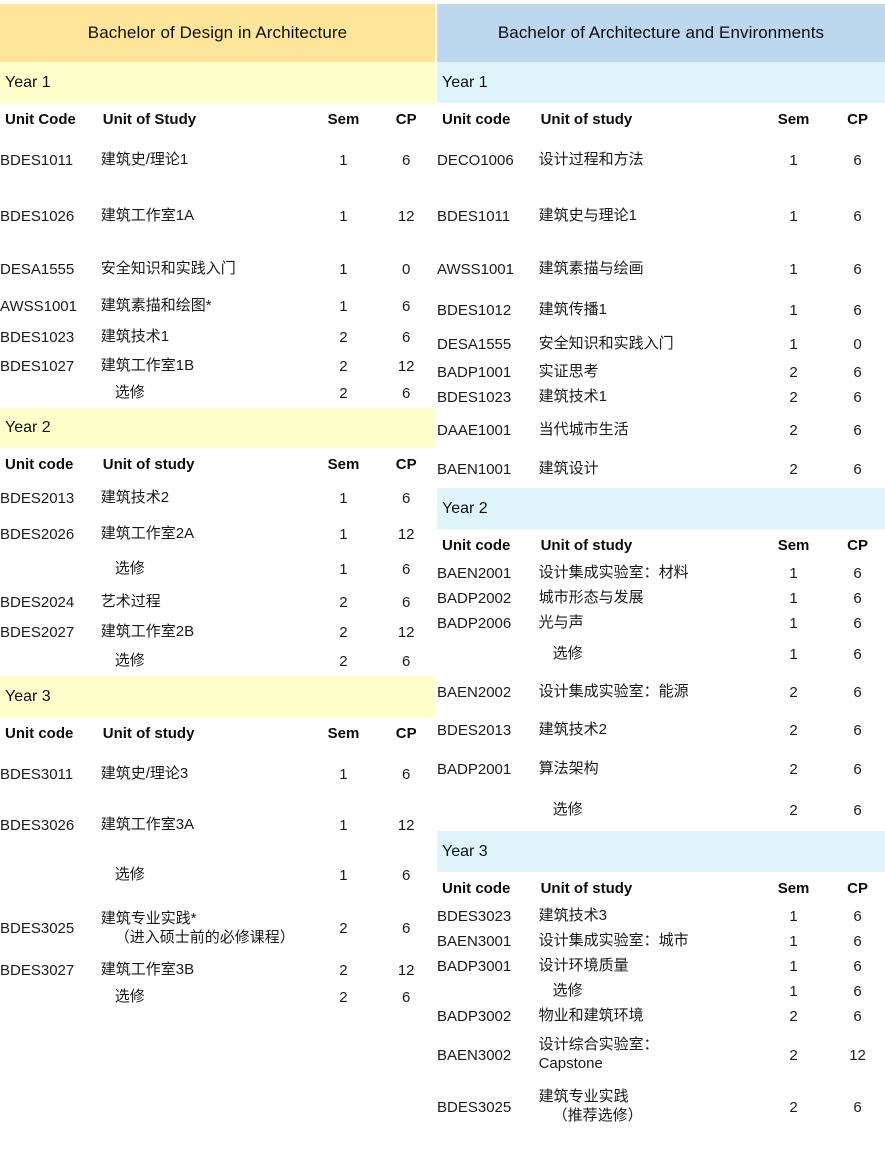 This screenshot has height=1154, width=885. I want to click on unit-name-cell: 建筑工作室3A, so click(205, 825).